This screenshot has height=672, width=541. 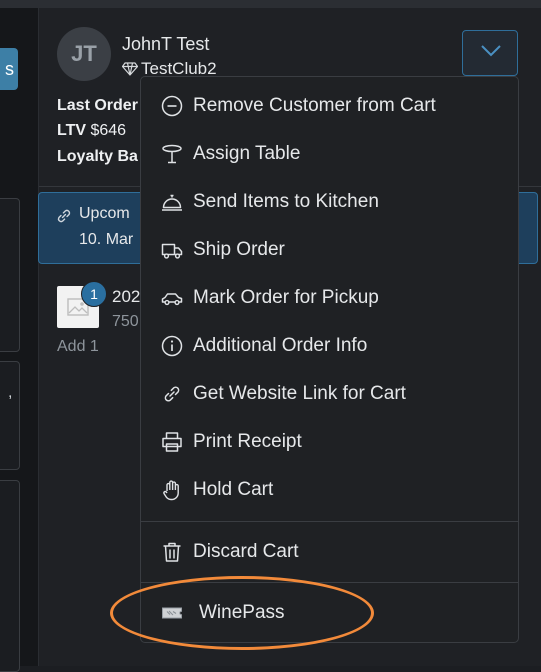 I want to click on menu-item-label: Hold Cart, so click(x=233, y=489).